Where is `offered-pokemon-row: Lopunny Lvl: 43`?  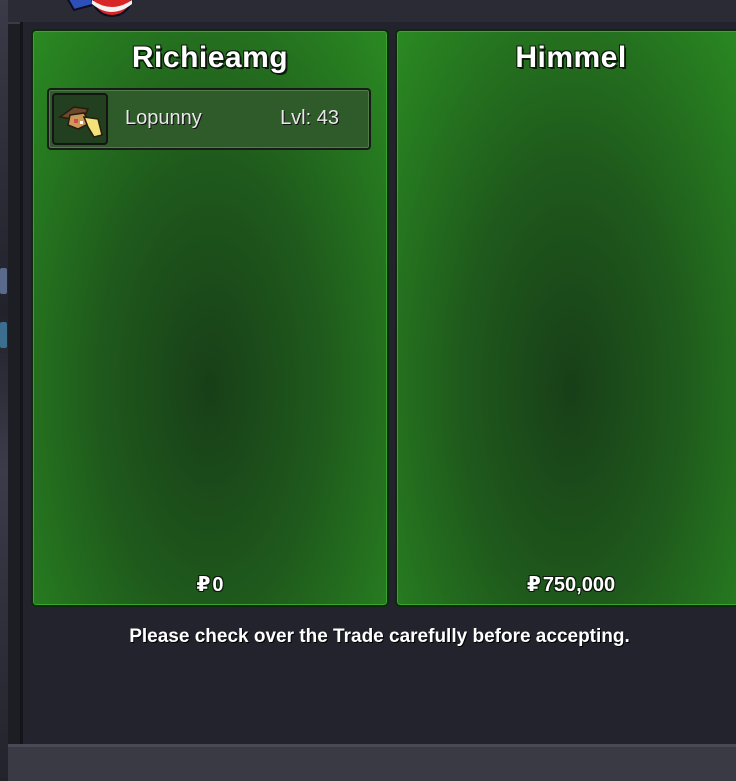
offered-pokemon-row: Lopunny Lvl: 43 is located at coordinates (209, 119).